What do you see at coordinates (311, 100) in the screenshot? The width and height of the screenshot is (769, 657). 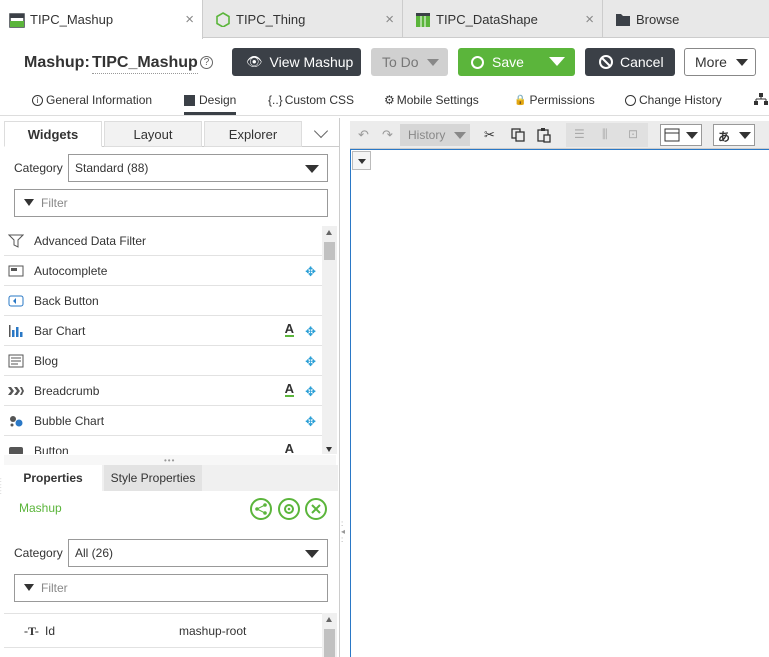 I see `tab-custom-css: {..} Custom CSS` at bounding box center [311, 100].